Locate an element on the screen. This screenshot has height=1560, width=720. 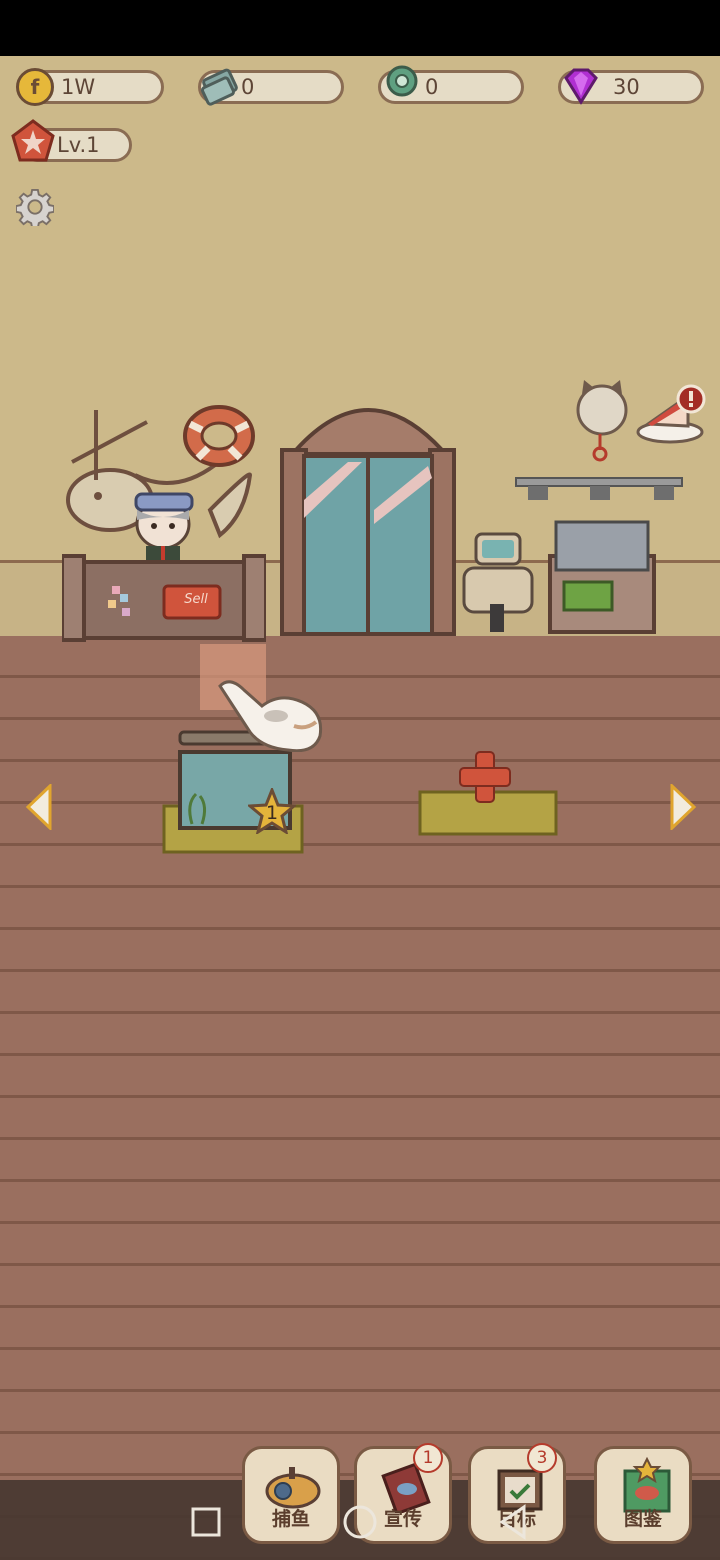
encyclopedia-label: 图鉴 is located at coordinates (642, 1519).